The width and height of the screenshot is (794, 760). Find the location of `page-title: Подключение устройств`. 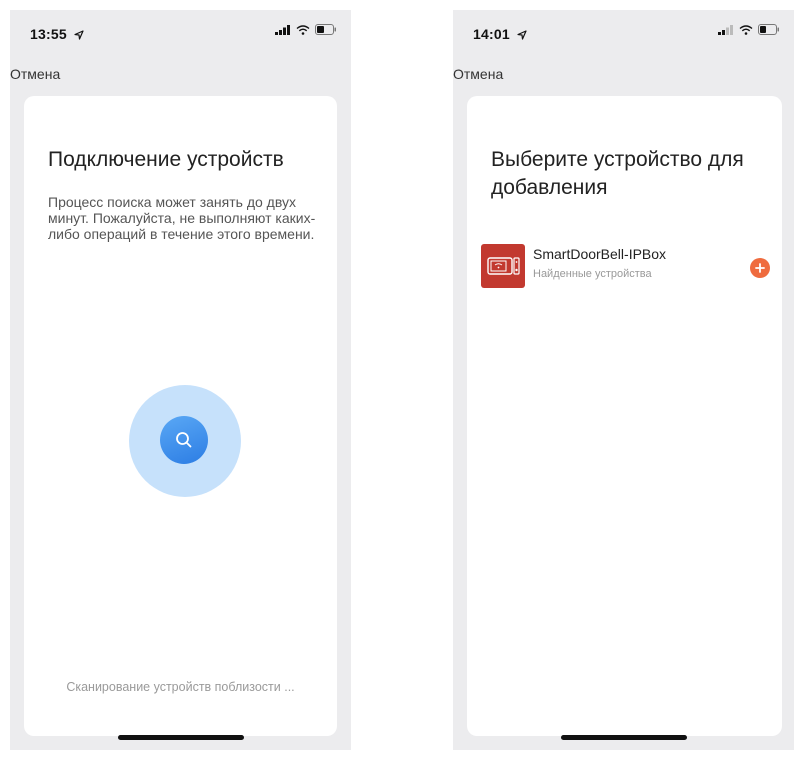

page-title: Подключение устройств is located at coordinates (166, 159).